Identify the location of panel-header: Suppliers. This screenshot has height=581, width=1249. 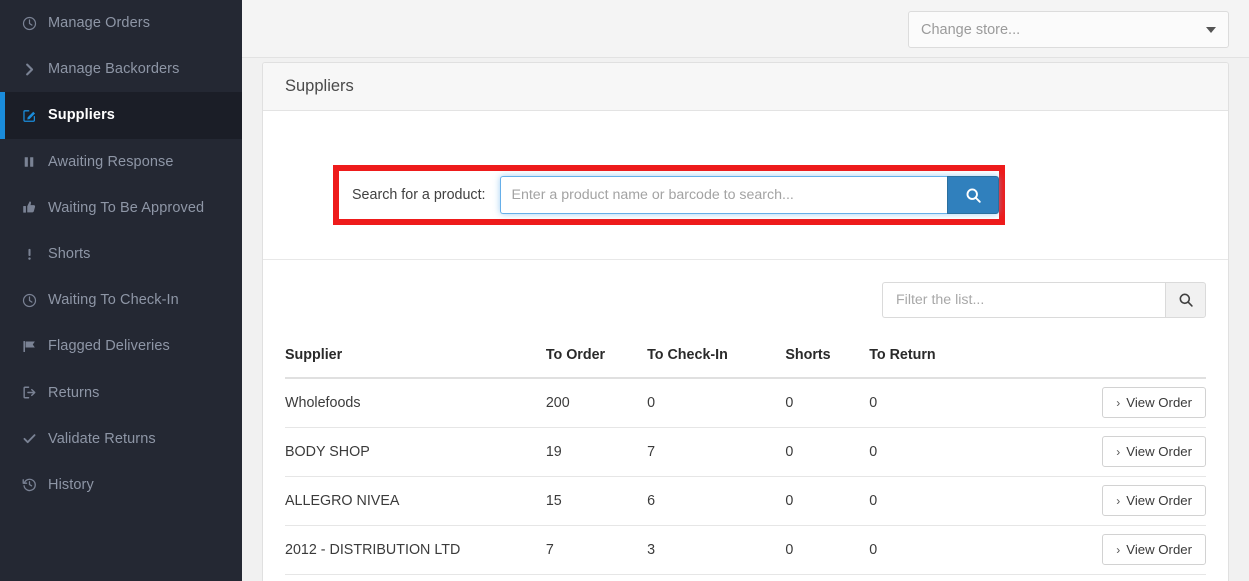
(745, 87).